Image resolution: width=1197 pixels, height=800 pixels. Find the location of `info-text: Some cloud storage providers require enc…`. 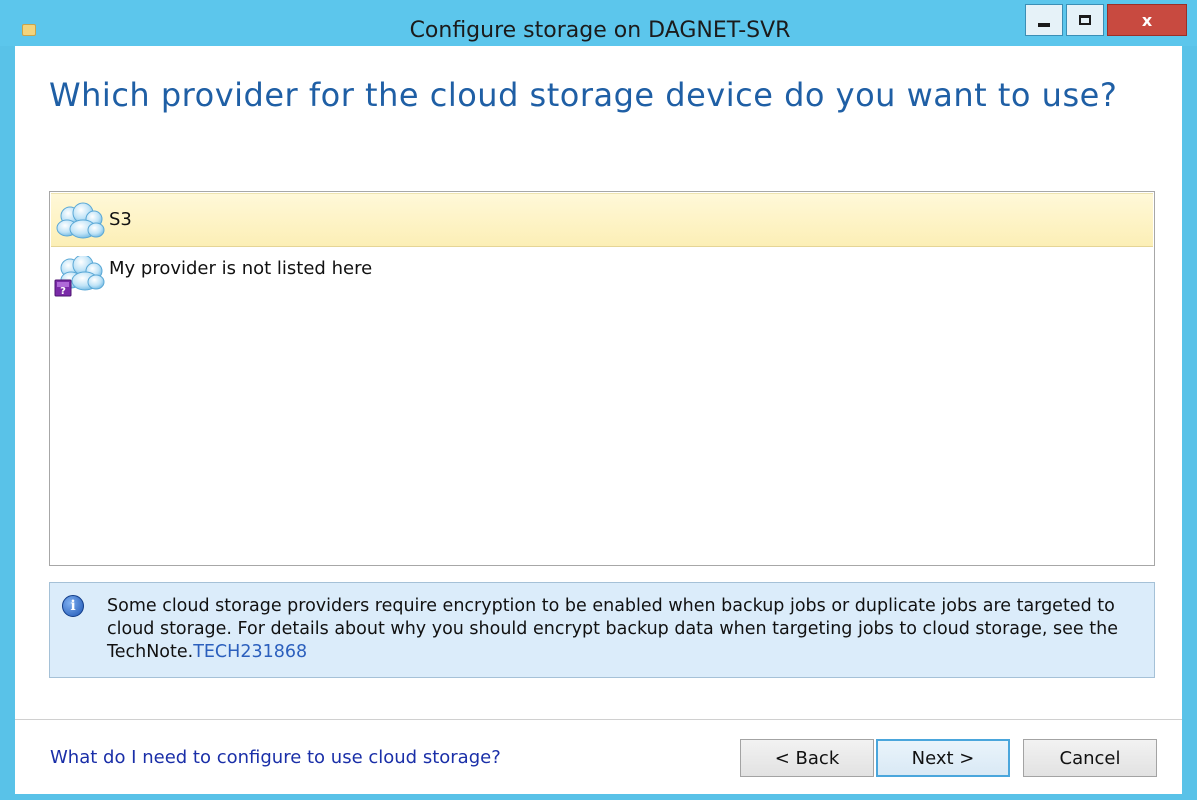

info-text: Some cloud storage providers require enc… is located at coordinates (627, 629).